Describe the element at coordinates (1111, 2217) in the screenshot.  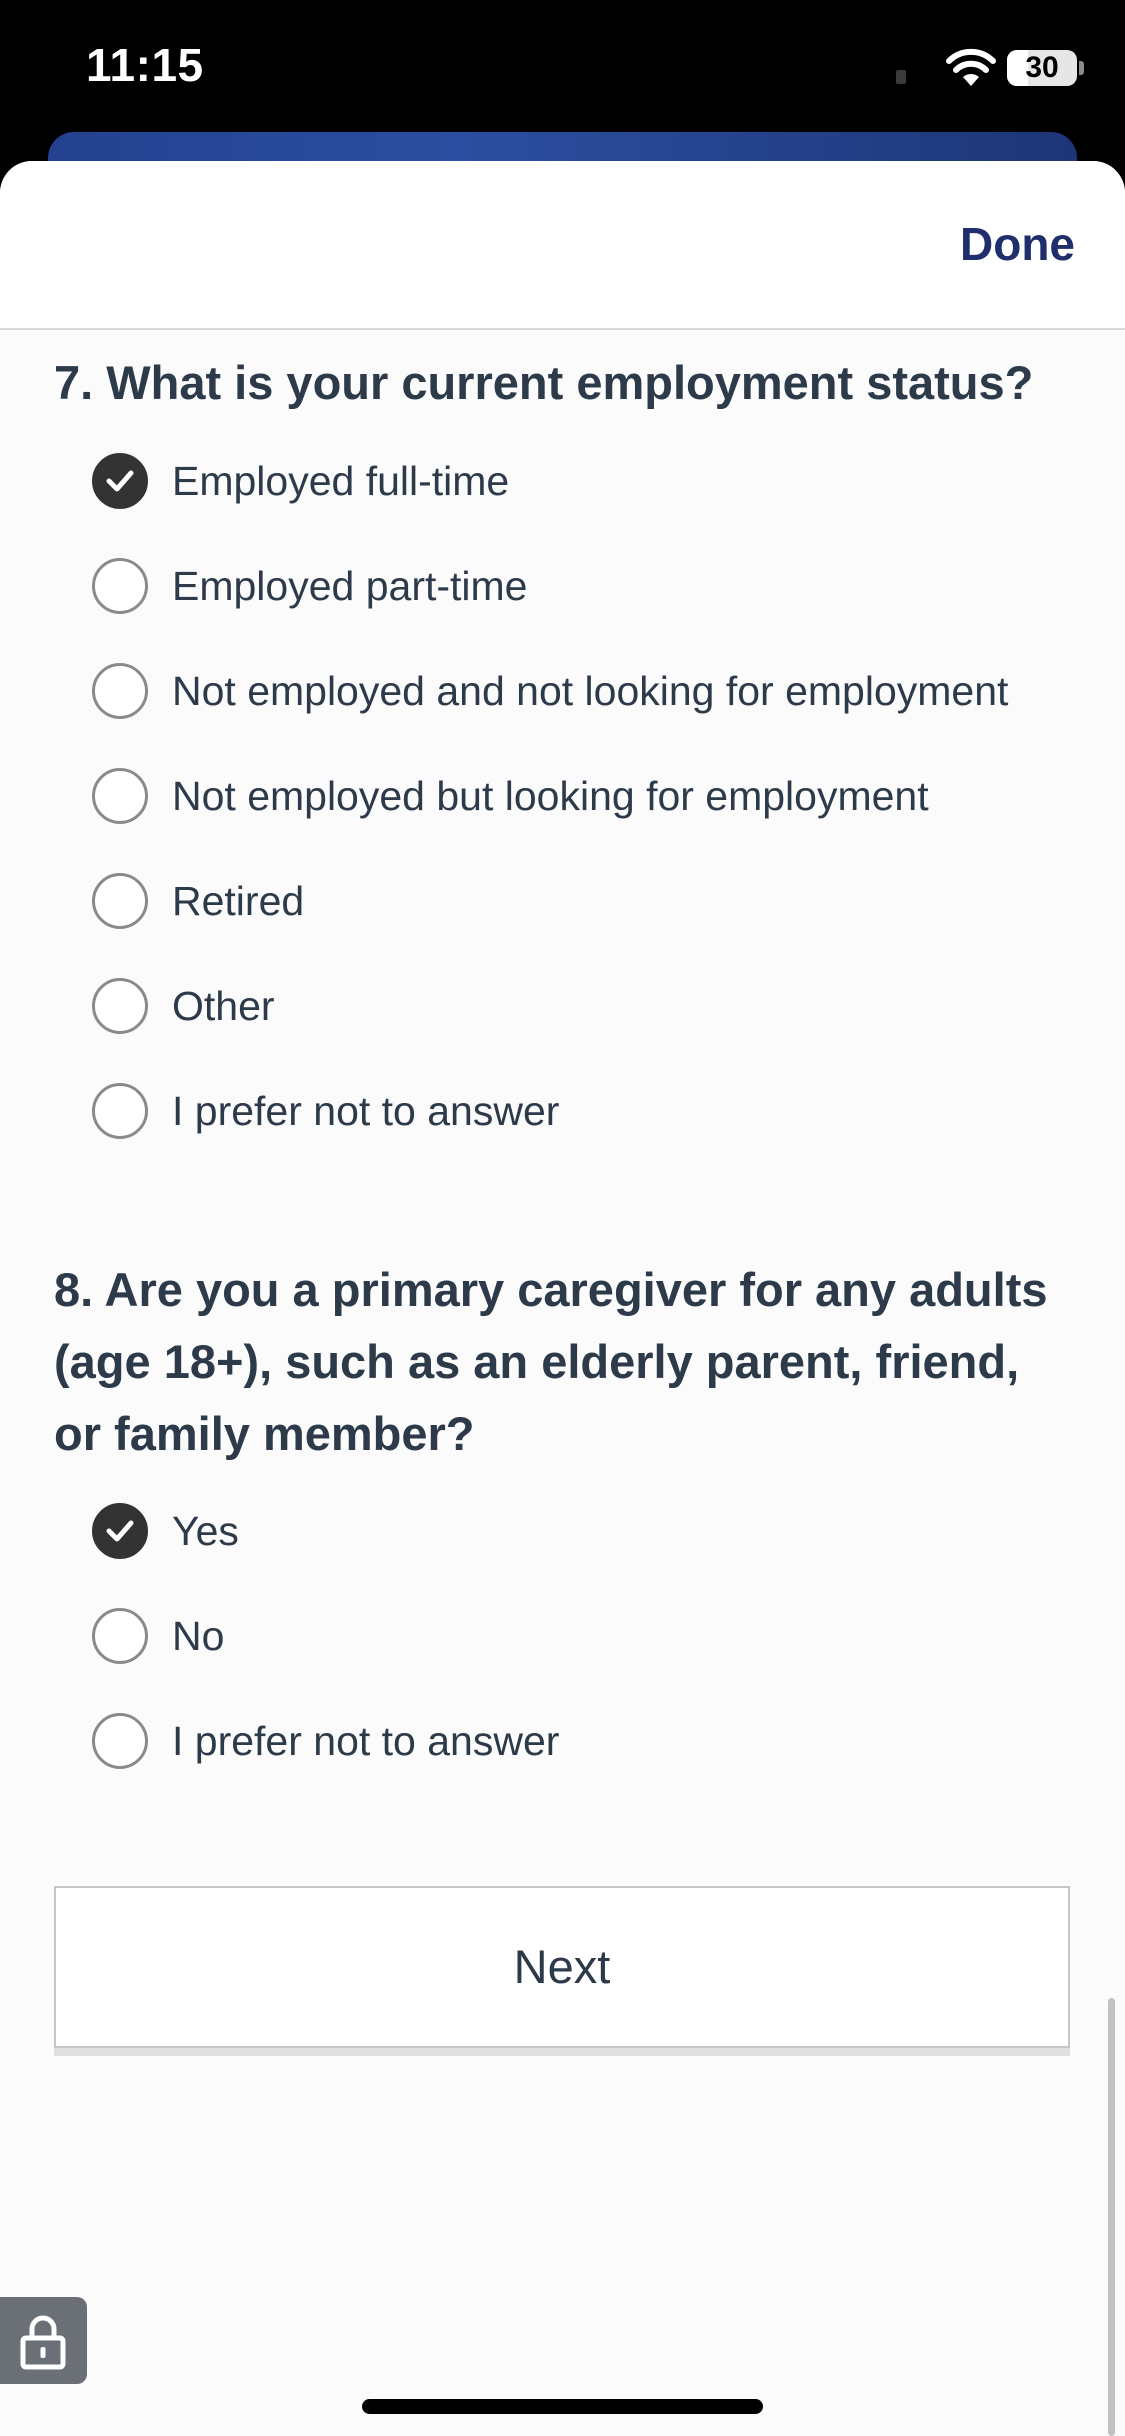
I see `scrollbar` at that location.